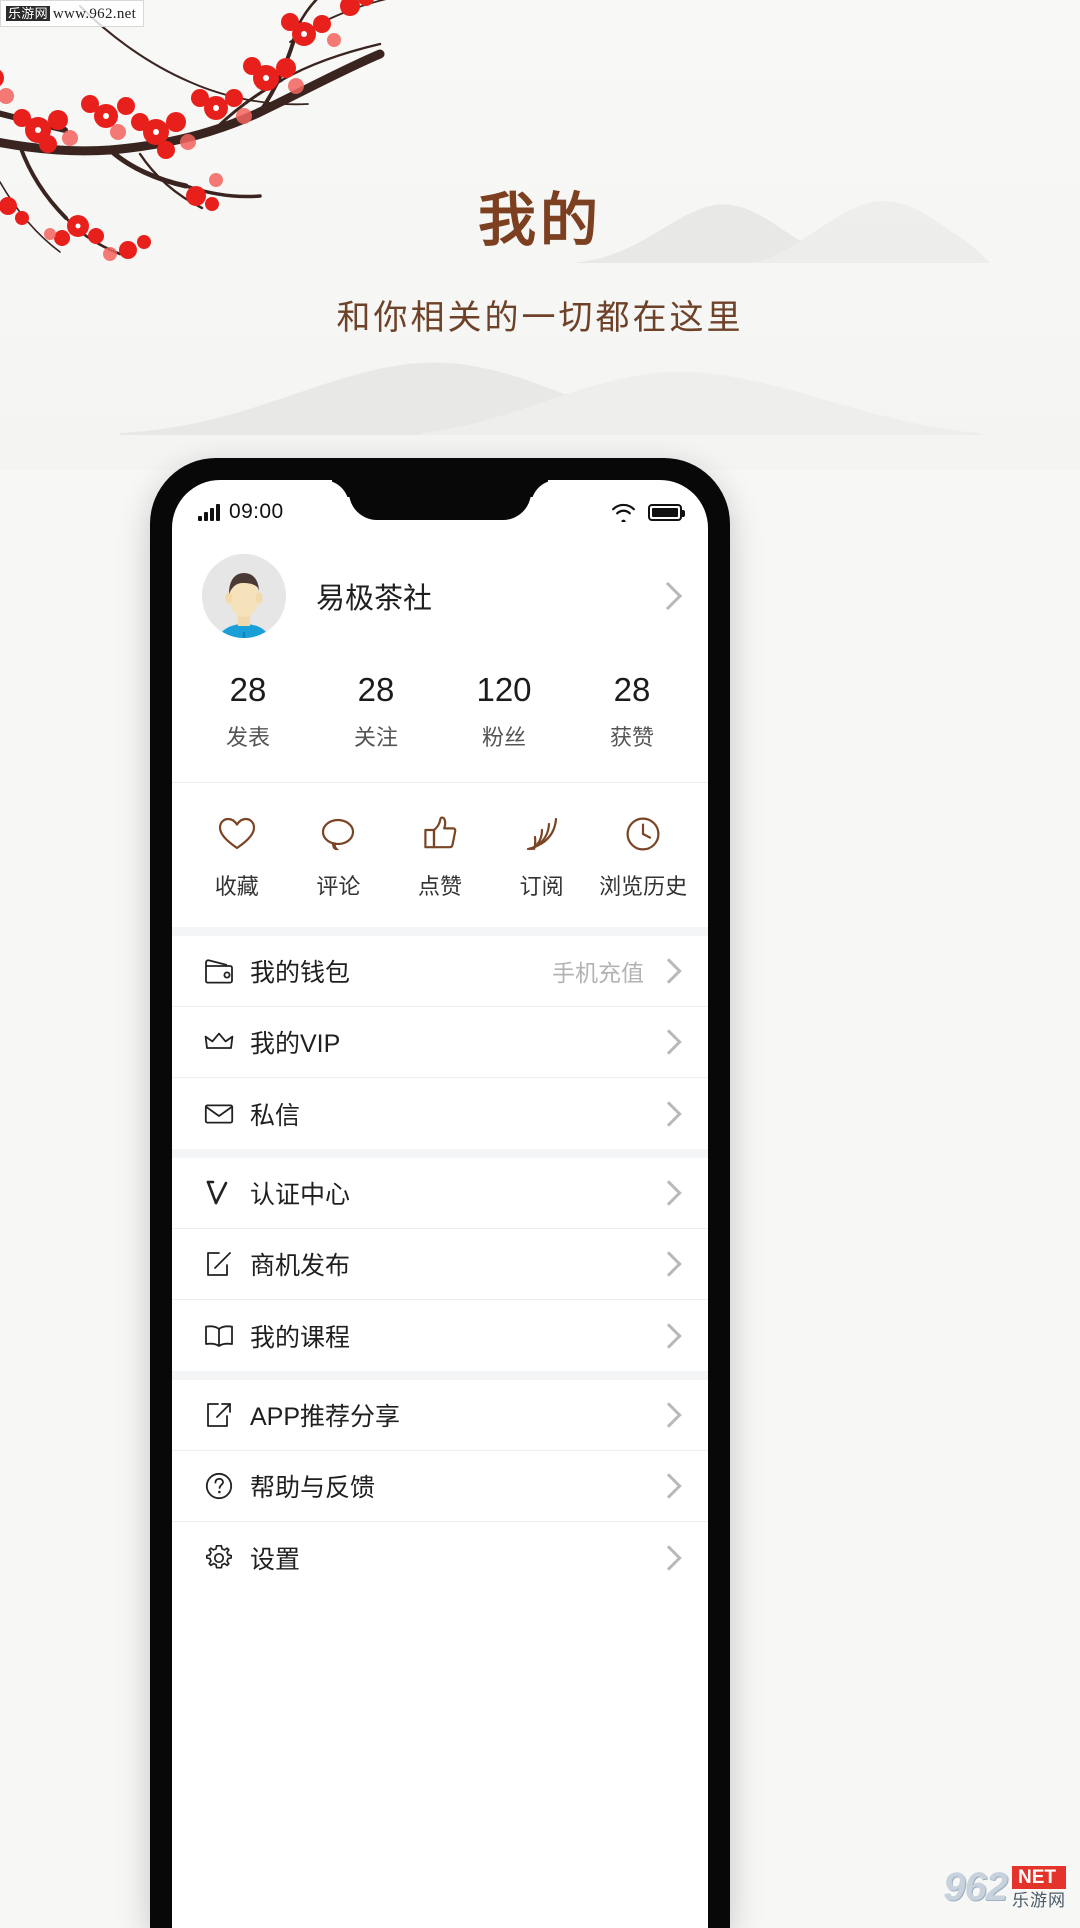  Describe the element at coordinates (440, 972) in the screenshot. I see `menu-item-wallet: 我的钱包 手机充值` at that location.